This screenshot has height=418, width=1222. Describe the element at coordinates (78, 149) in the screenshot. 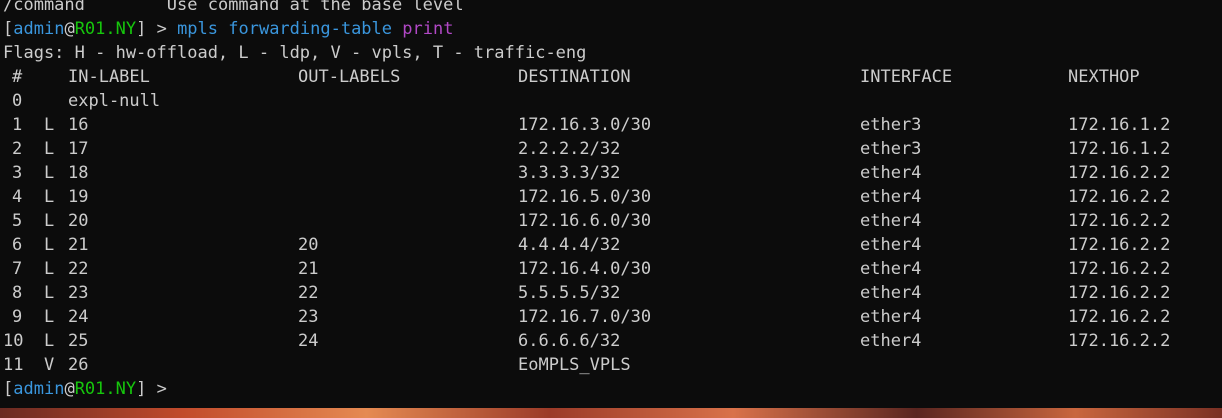

I see `row-in-label: 17` at that location.